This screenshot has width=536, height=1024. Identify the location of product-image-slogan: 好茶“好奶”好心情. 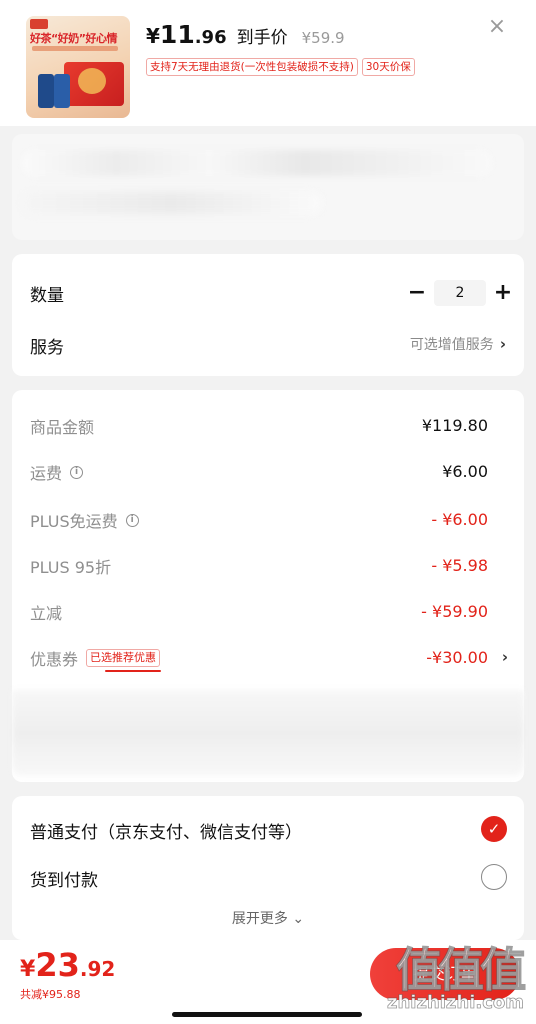
(73, 38).